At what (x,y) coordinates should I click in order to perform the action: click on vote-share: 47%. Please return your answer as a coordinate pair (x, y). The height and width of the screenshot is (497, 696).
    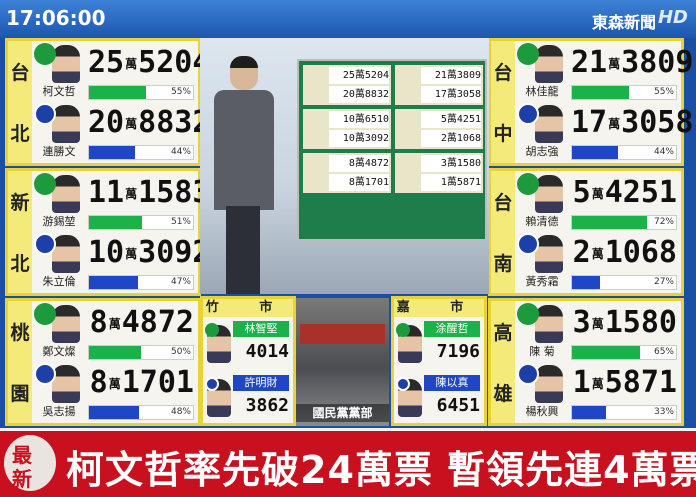
    Looking at the image, I should click on (180, 282).